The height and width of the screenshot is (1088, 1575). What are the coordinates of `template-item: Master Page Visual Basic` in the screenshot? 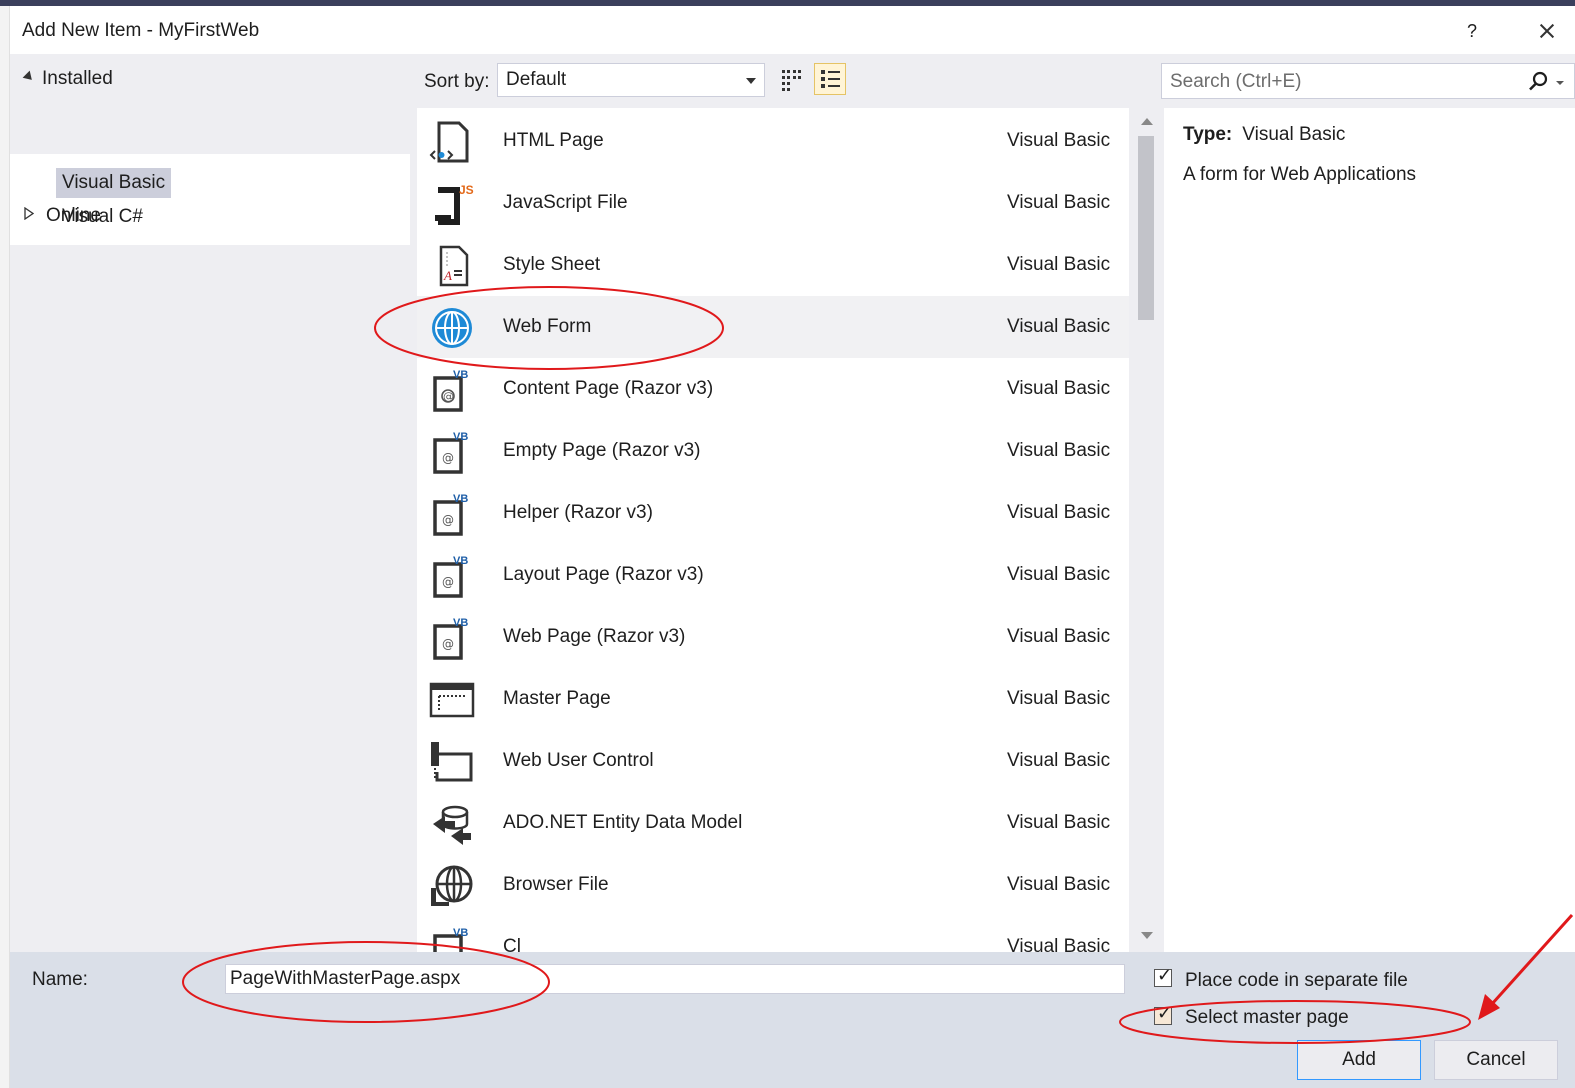 It's located at (773, 699).